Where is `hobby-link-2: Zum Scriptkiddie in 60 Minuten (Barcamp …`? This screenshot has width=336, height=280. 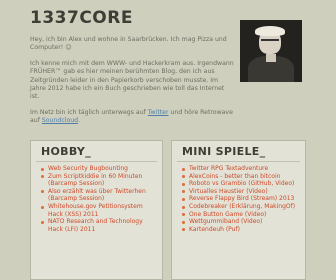 hobby-link-2: Zum Scriptkiddie in 60 Minuten (Barcamp … is located at coordinates (95, 180).